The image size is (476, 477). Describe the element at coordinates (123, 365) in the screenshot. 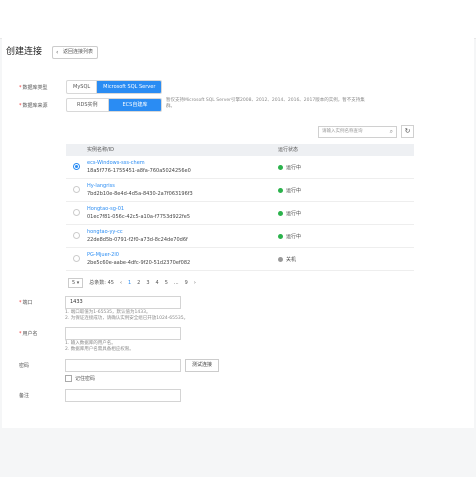

I see `password-input` at that location.